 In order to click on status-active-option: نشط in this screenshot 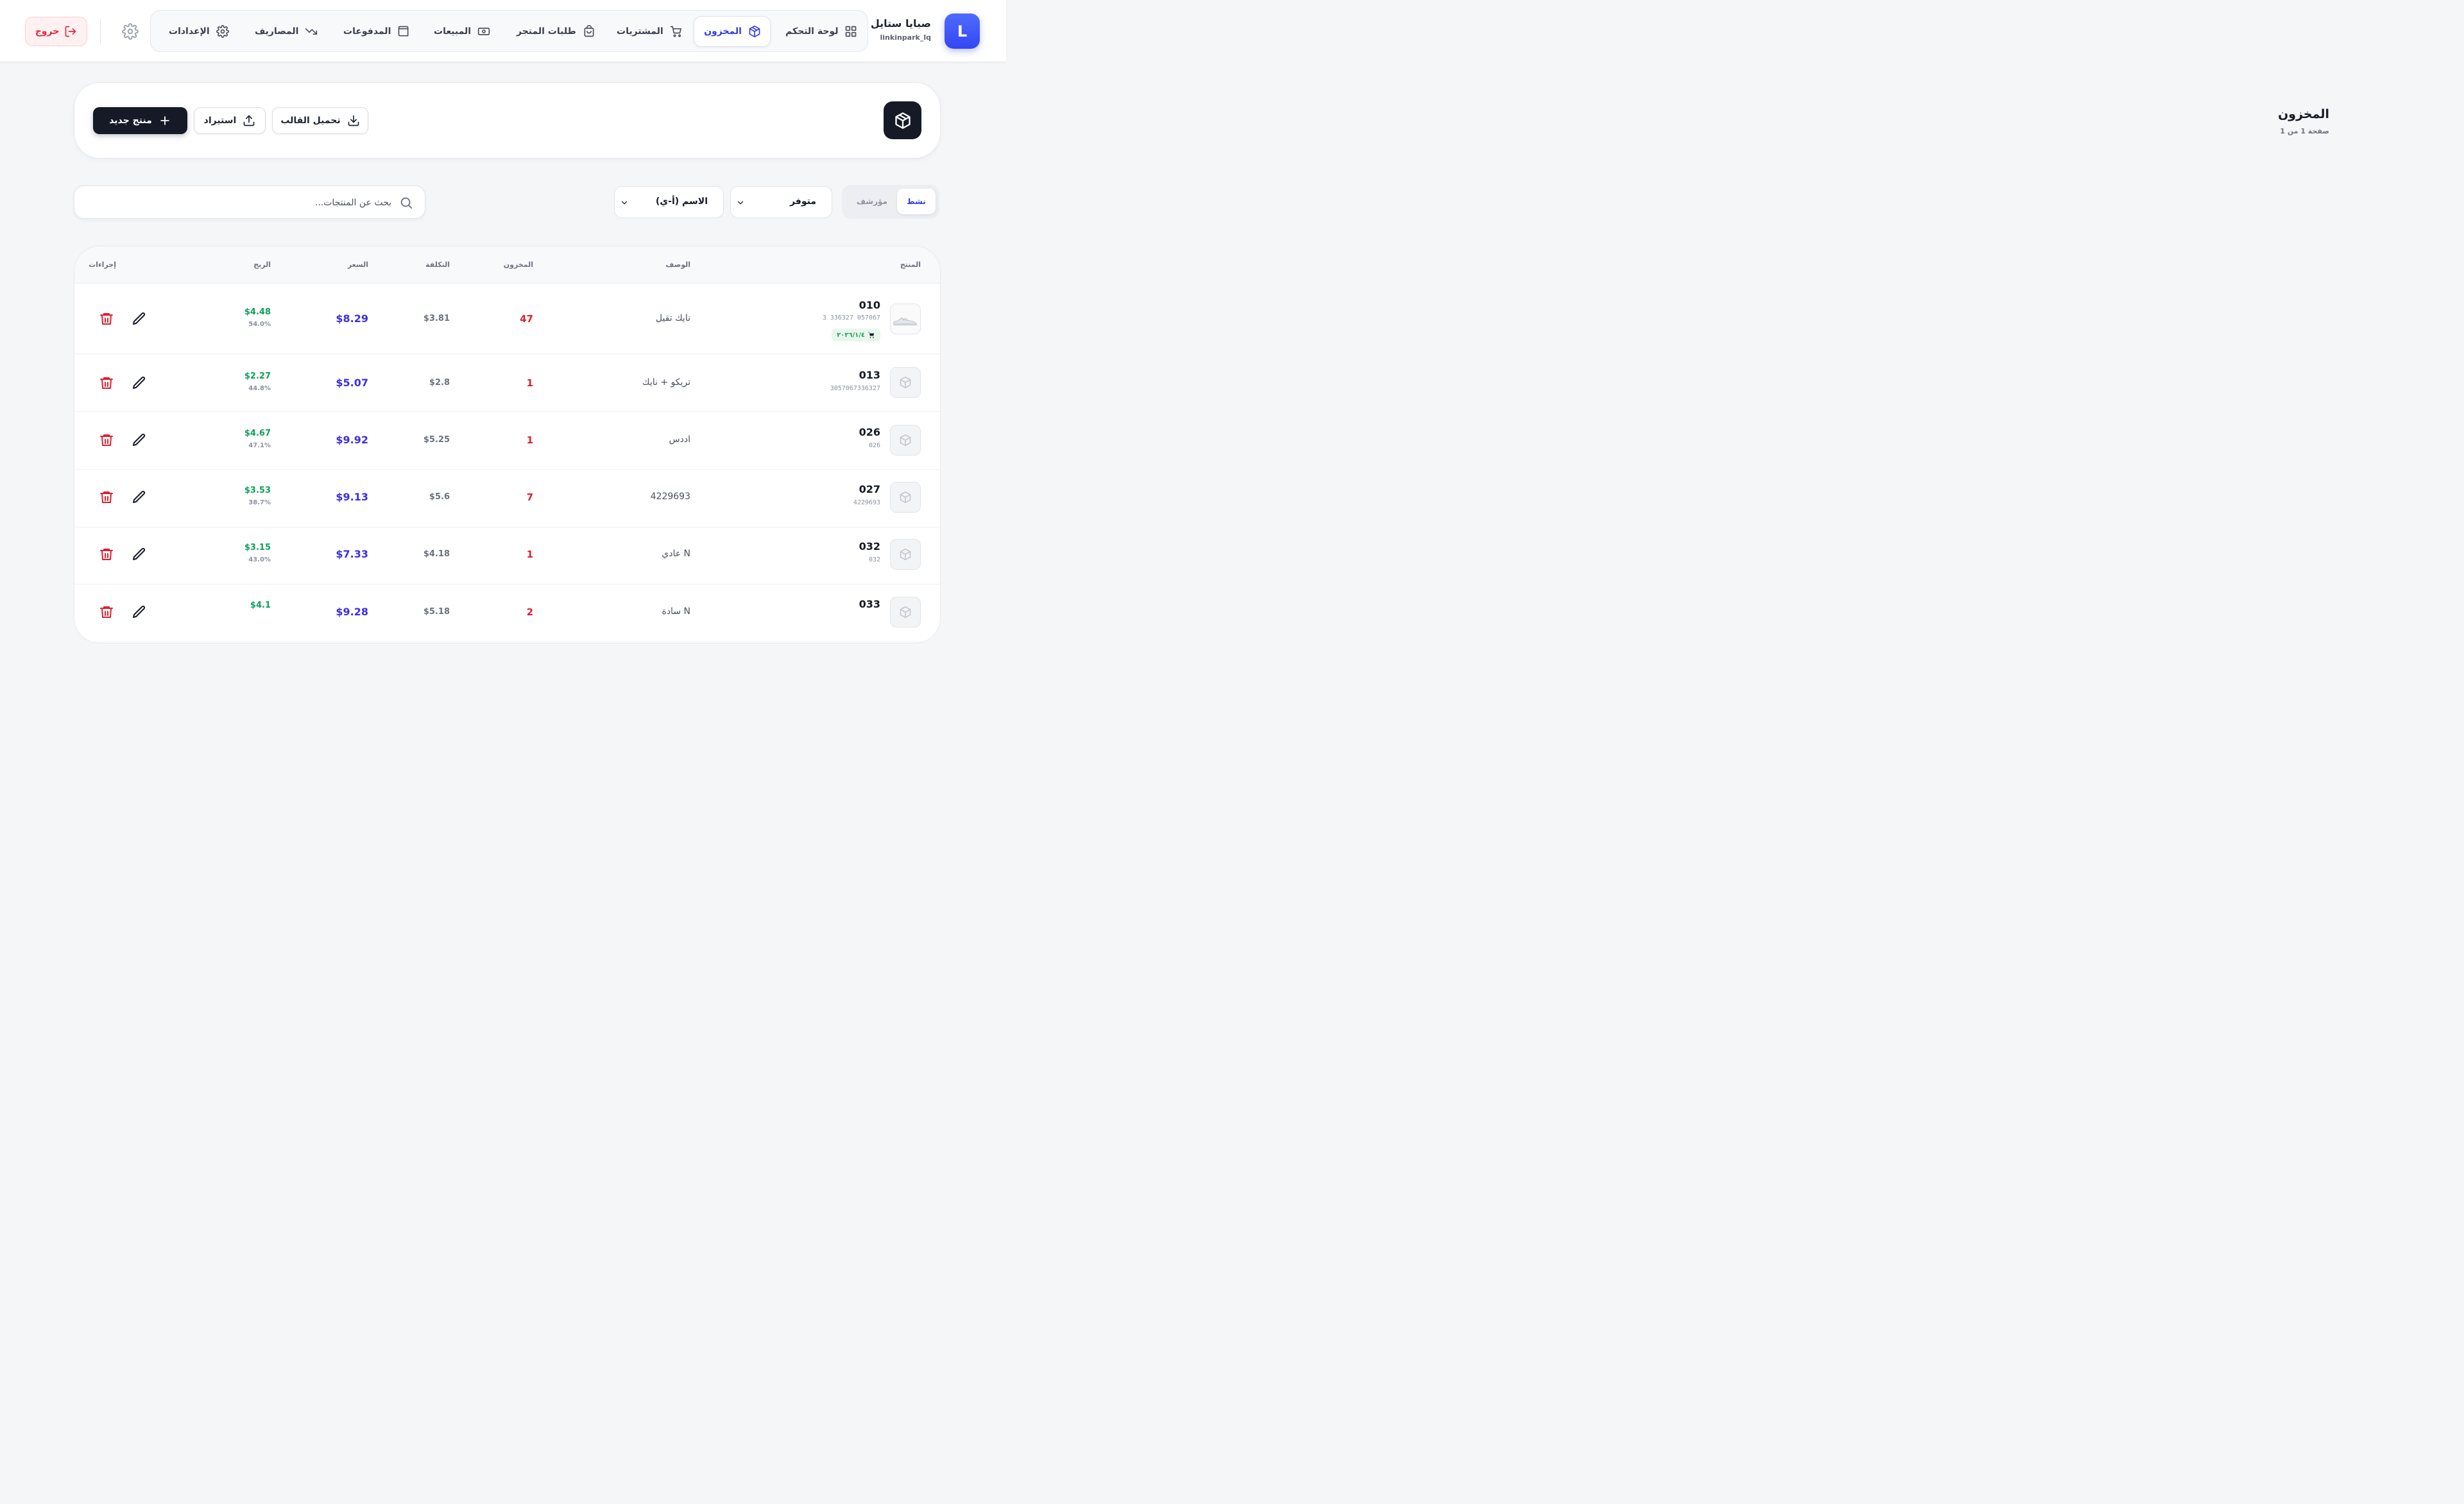, I will do `click(917, 201)`.